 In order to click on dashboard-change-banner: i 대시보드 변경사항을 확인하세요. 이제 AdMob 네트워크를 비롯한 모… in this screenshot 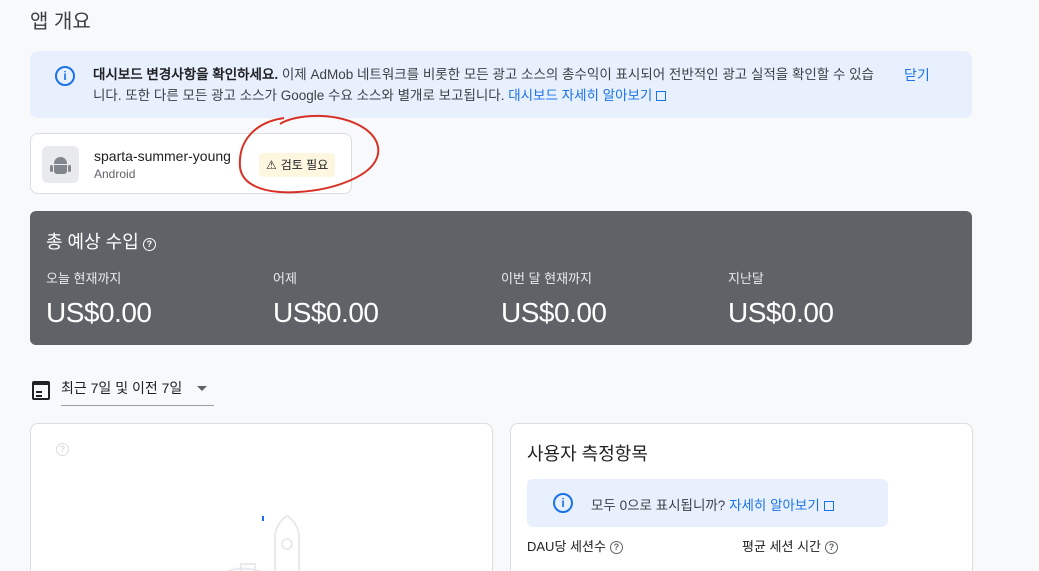, I will do `click(501, 84)`.